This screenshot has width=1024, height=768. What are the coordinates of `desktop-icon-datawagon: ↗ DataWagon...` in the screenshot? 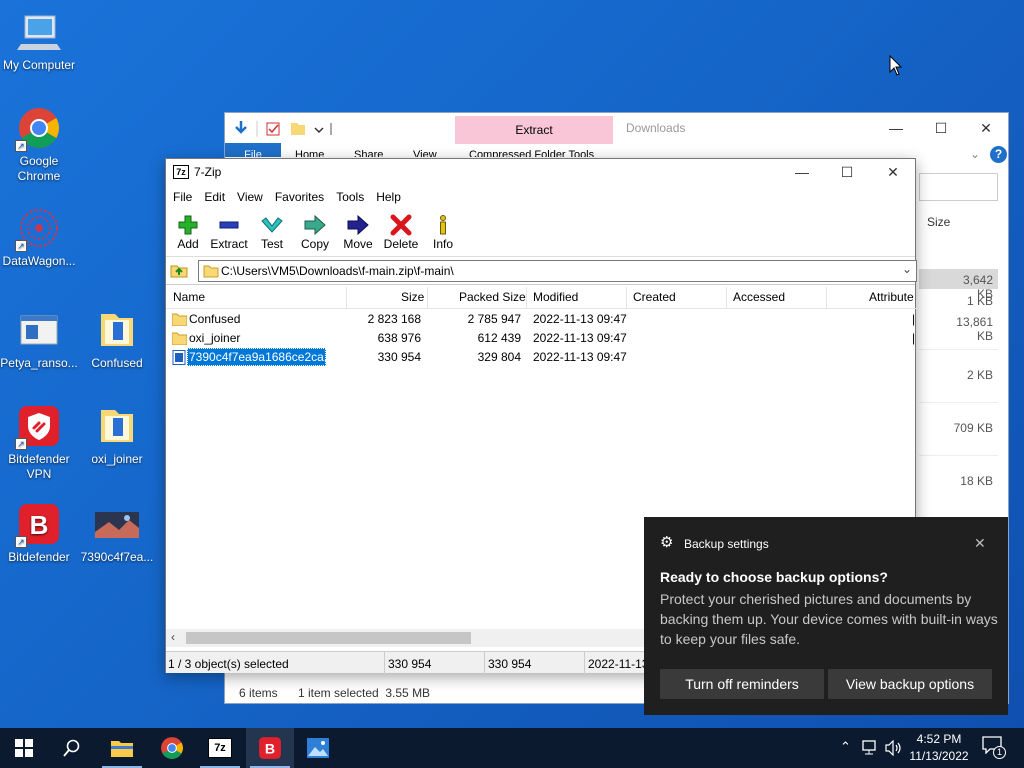 It's located at (39, 237).